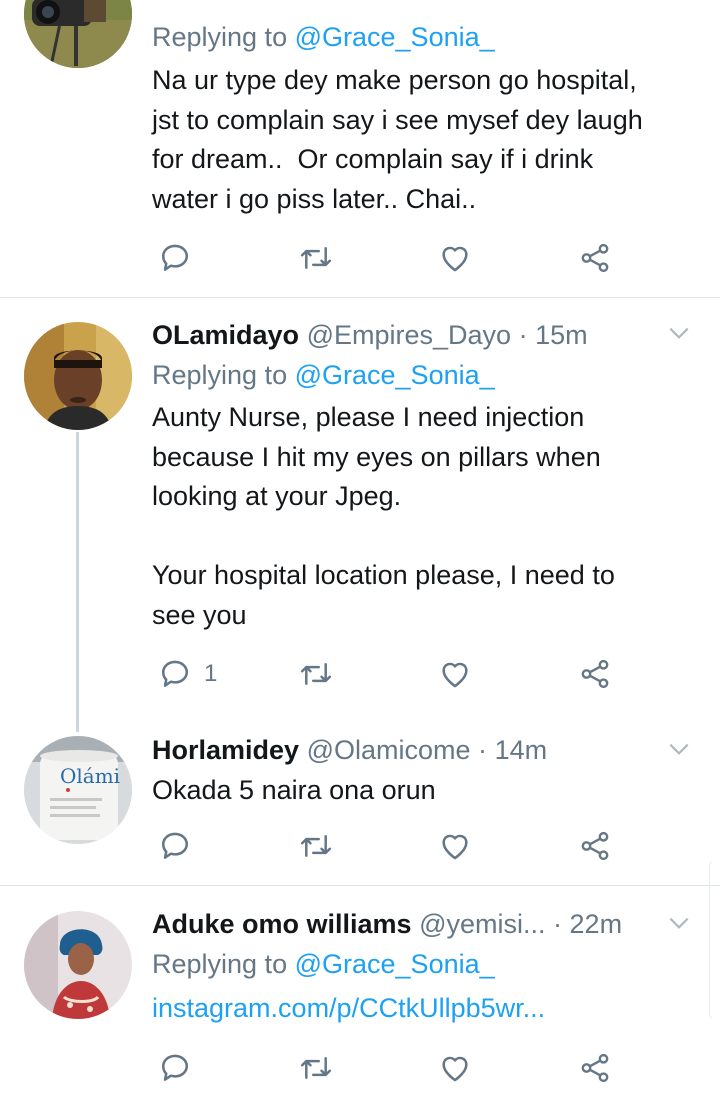 The height and width of the screenshot is (1100, 720). I want to click on scrollbar, so click(714, 940).